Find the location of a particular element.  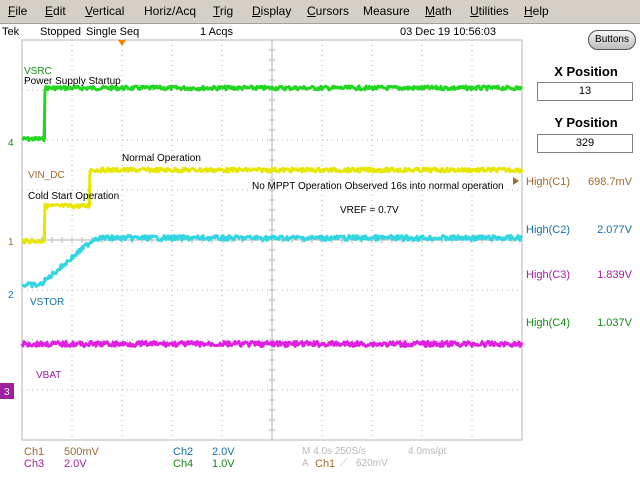

ch1-readout-scale: 500mV is located at coordinates (81, 452).